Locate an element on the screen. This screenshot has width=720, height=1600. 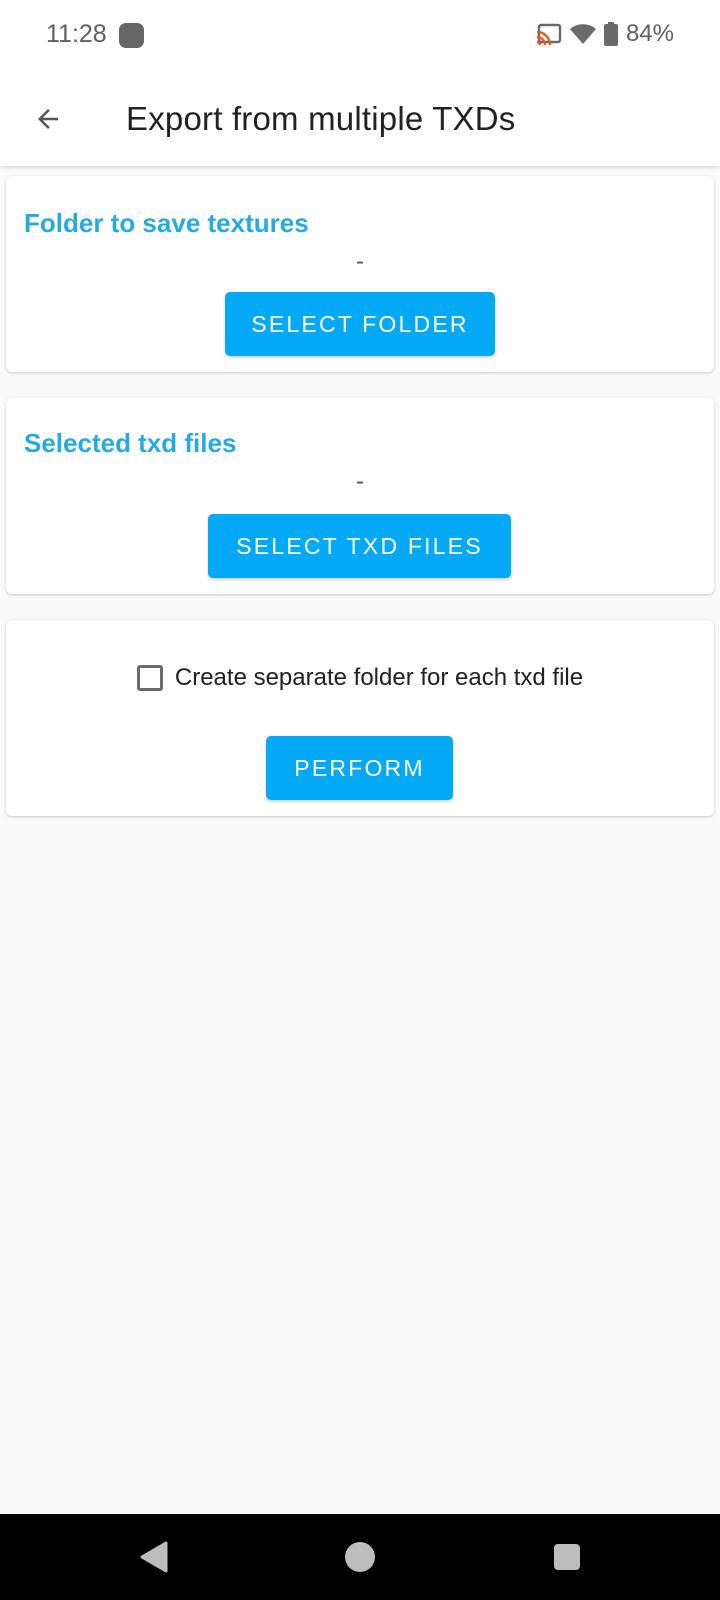
folder-card-title: Folder to save textures is located at coordinates (166, 223).